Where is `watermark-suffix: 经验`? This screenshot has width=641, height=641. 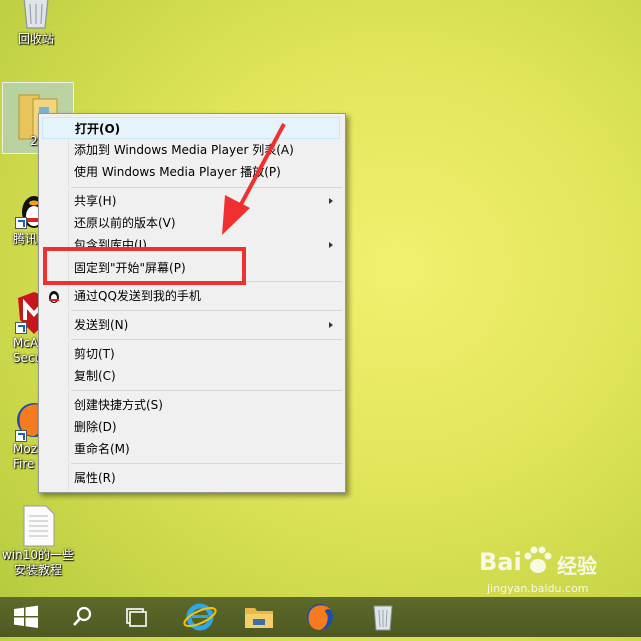
watermark-suffix: 经验 is located at coordinates (577, 566).